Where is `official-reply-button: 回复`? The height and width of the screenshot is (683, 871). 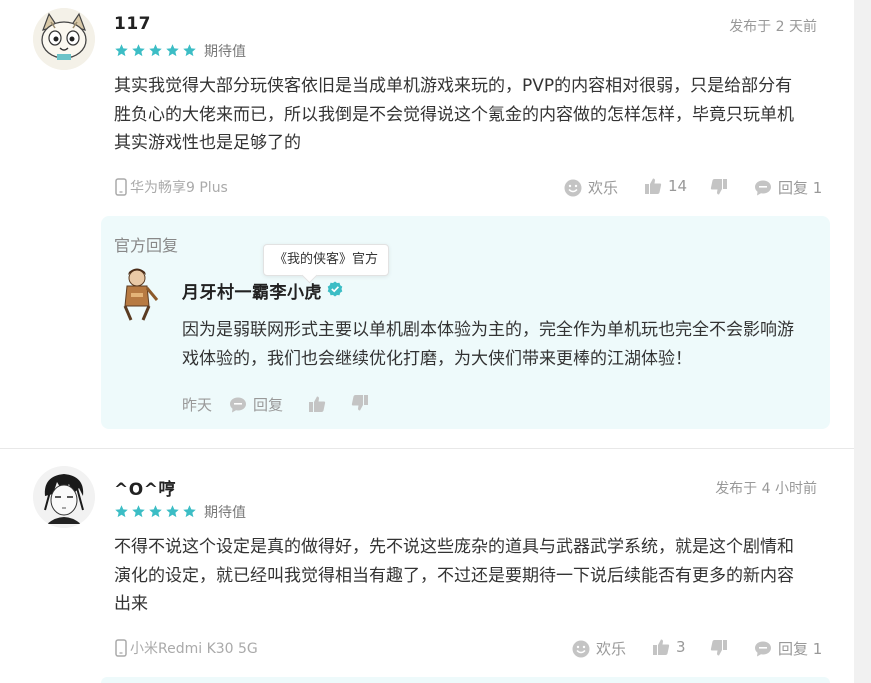 official-reply-button: 回复 is located at coordinates (256, 404).